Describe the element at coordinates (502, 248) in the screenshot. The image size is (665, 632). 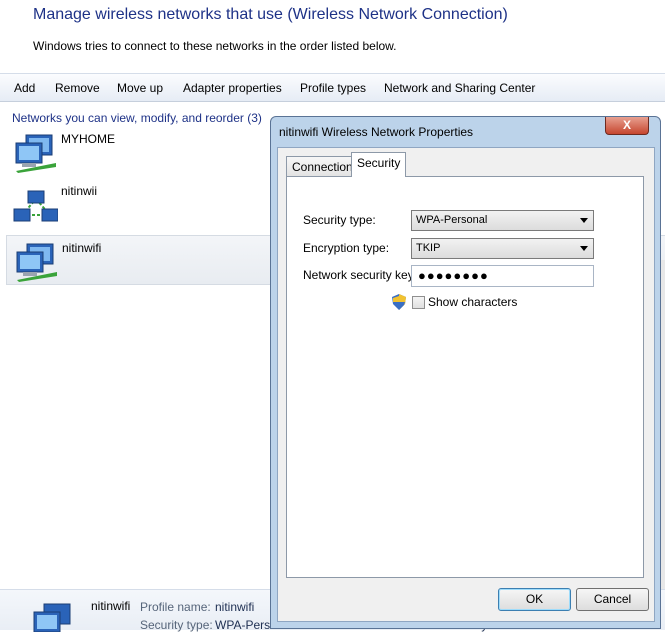
I see `encryption-type-select: TKIP` at that location.